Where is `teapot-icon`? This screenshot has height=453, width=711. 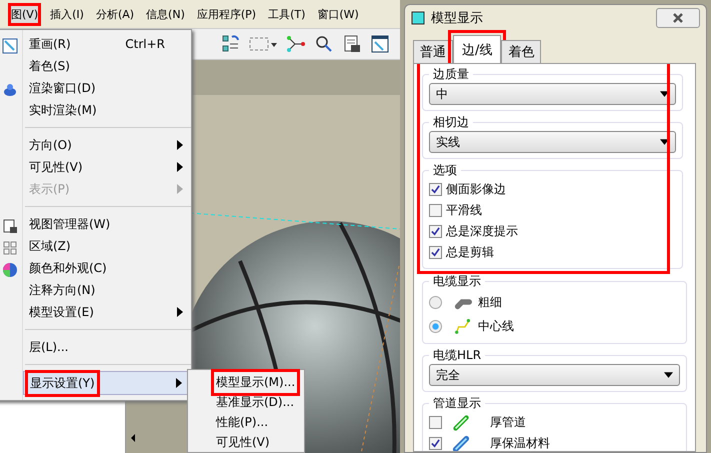 teapot-icon is located at coordinates (10, 90).